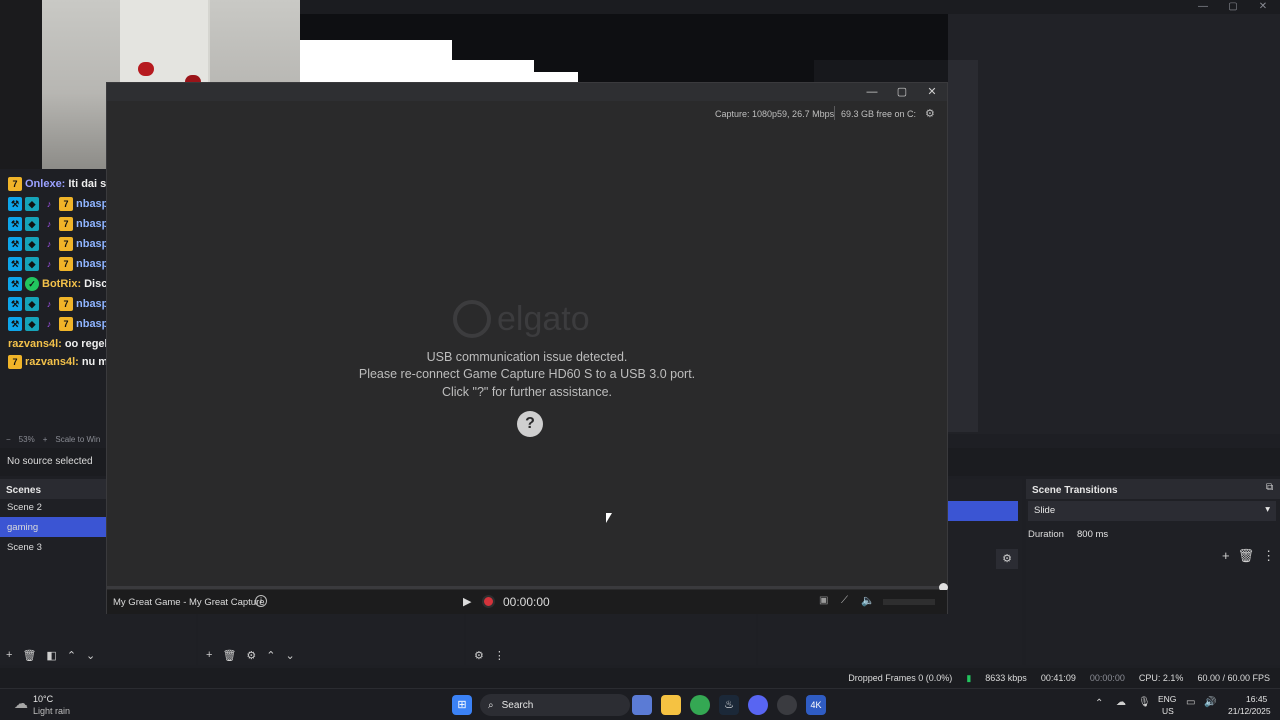 This screenshot has width=1280, height=720. Describe the element at coordinates (51, 655) in the screenshot. I see `filter-icon: ◧` at that location.